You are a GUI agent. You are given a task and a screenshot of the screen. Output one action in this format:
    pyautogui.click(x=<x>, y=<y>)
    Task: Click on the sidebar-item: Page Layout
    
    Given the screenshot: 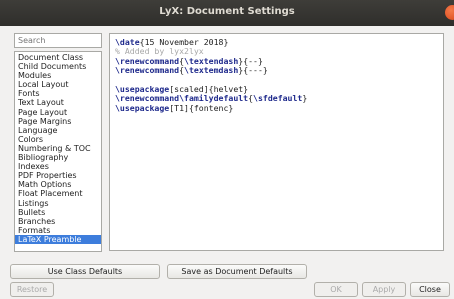 What is the action you would take?
    pyautogui.click(x=58, y=112)
    